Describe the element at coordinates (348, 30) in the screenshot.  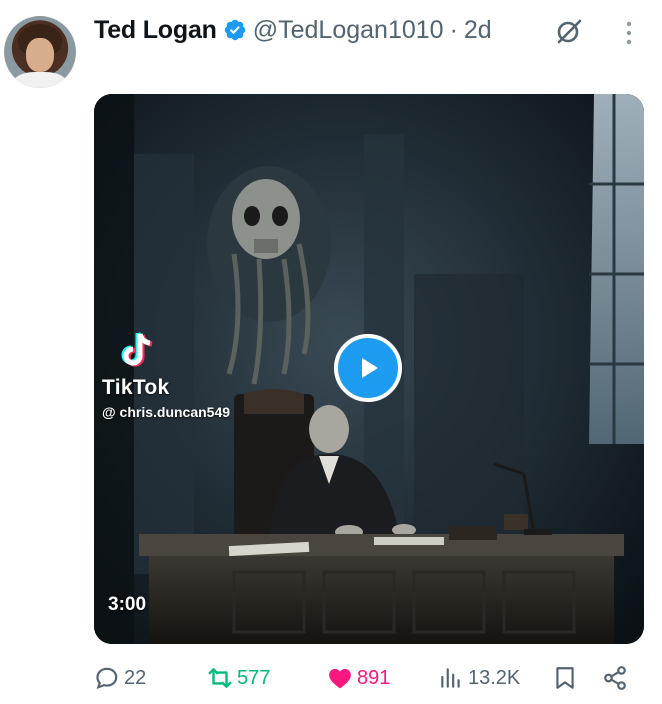
I see `user-handle: @TedLogan1010` at that location.